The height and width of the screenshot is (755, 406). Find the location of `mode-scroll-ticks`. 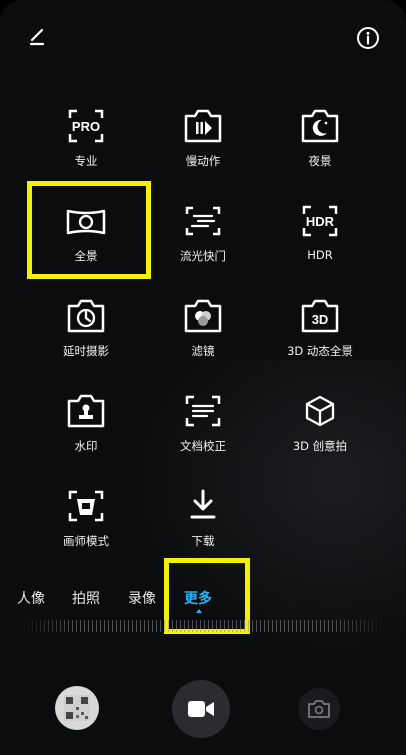

mode-scroll-ticks is located at coordinates (203, 626).